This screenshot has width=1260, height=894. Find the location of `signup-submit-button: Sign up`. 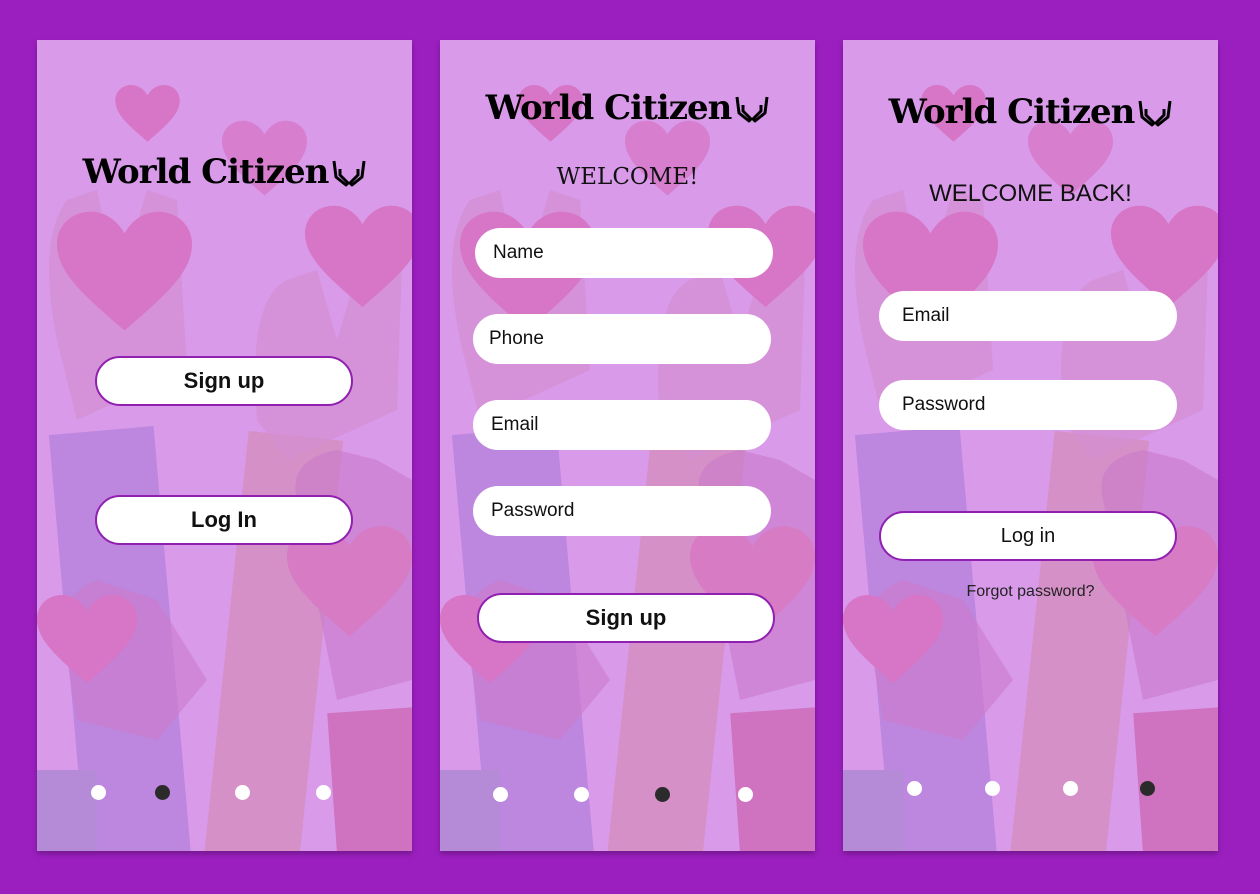

signup-submit-button: Sign up is located at coordinates (626, 618).